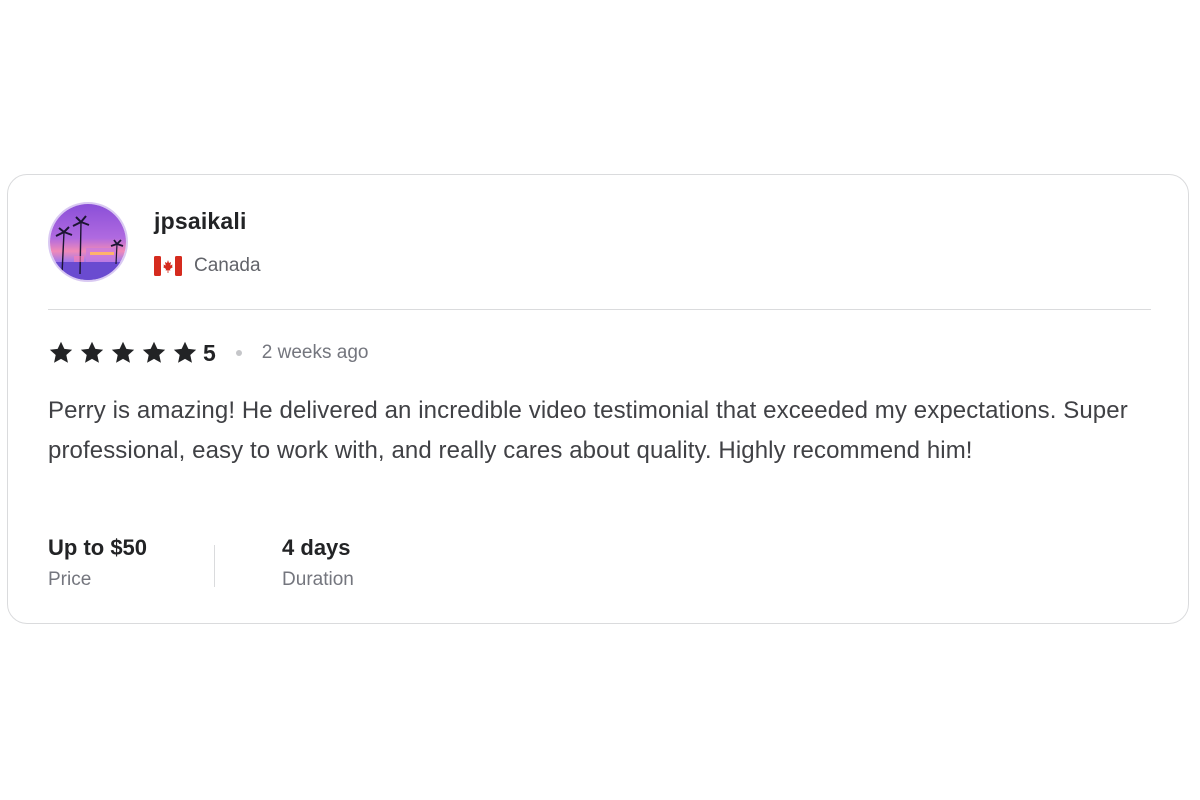 The width and height of the screenshot is (1200, 800). Describe the element at coordinates (168, 266) in the screenshot. I see `canada-flag-icon` at that location.